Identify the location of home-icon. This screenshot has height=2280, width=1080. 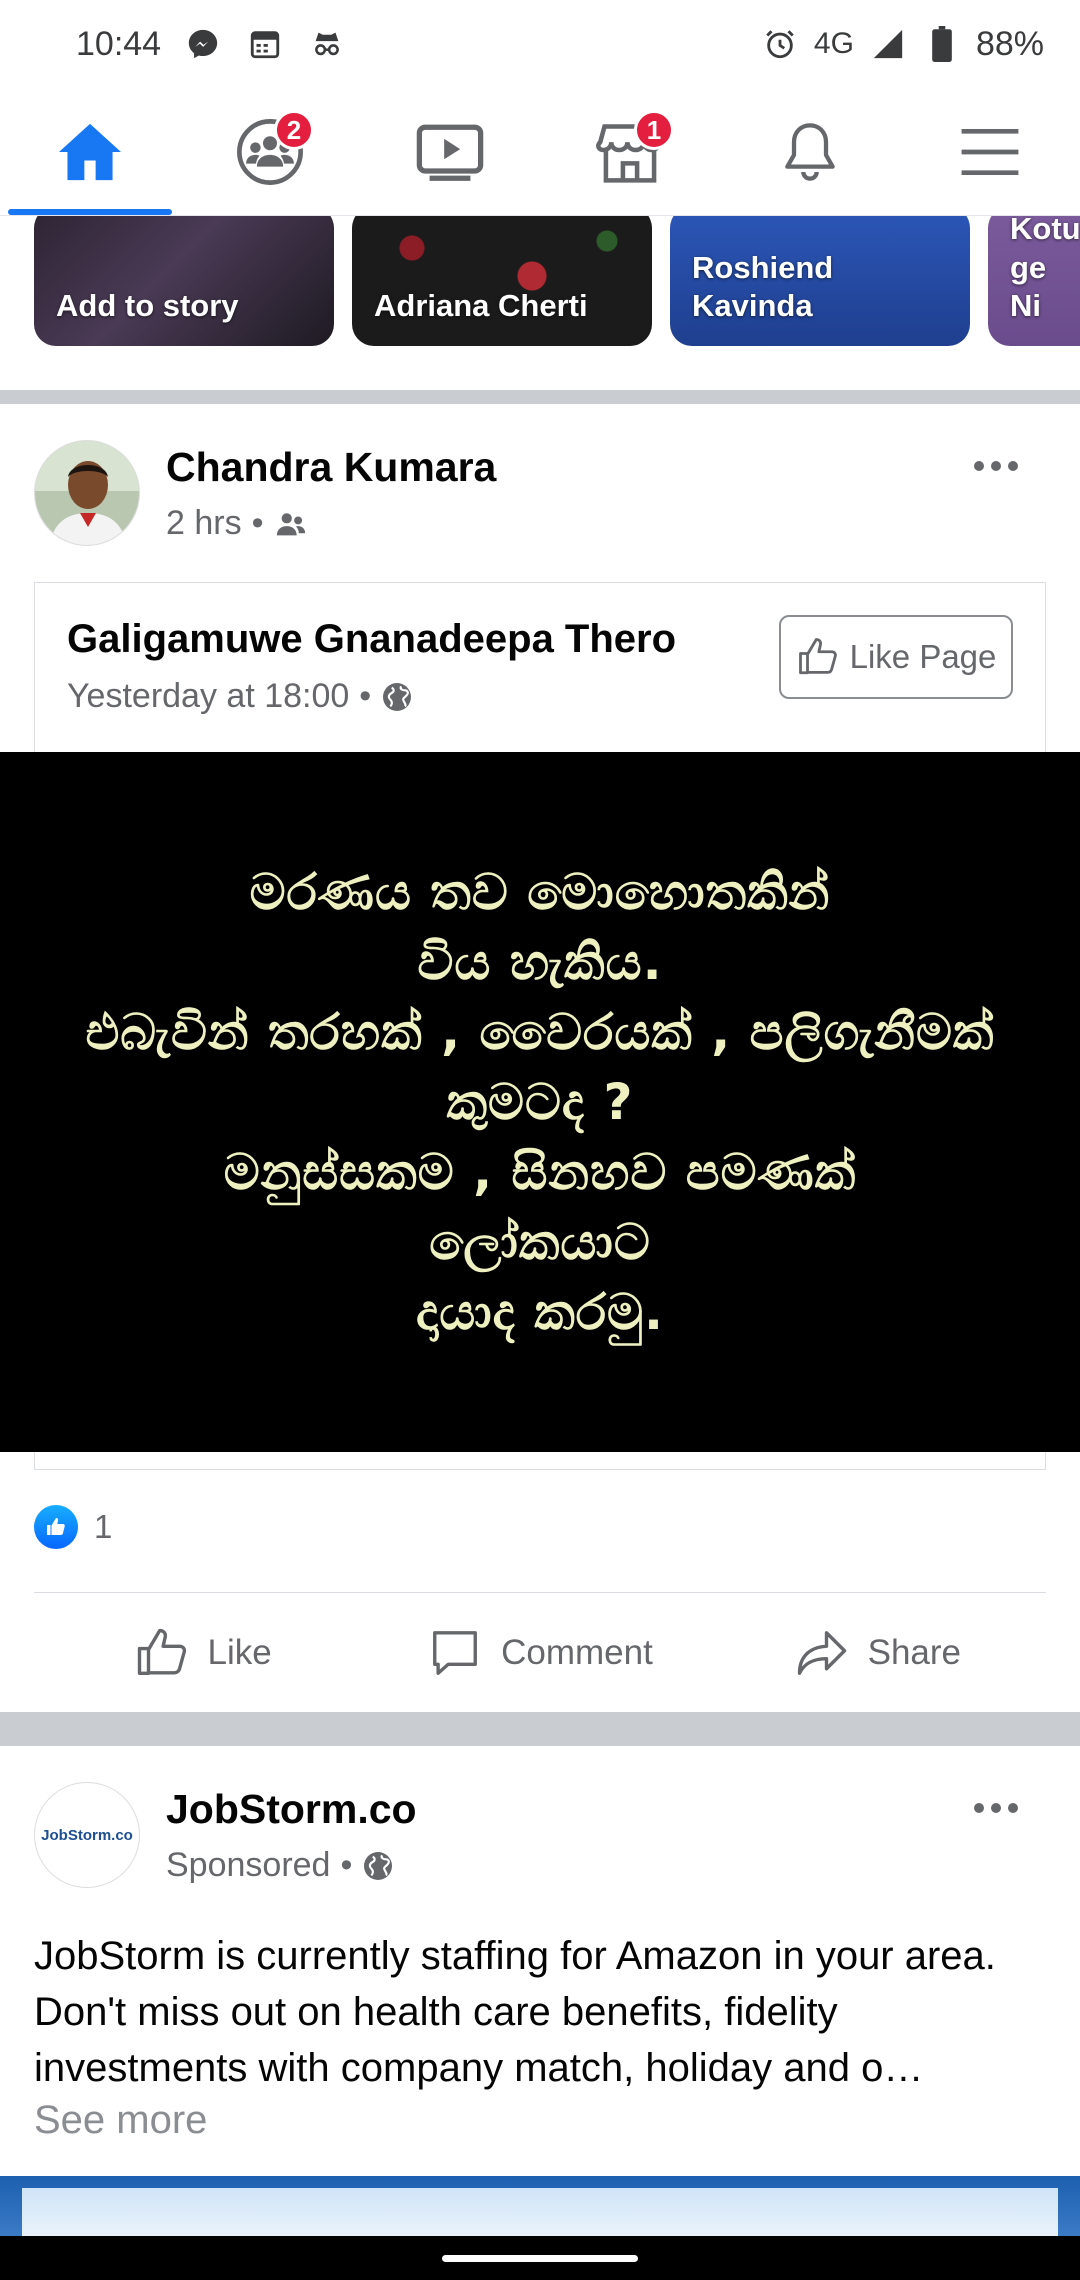
(90, 151).